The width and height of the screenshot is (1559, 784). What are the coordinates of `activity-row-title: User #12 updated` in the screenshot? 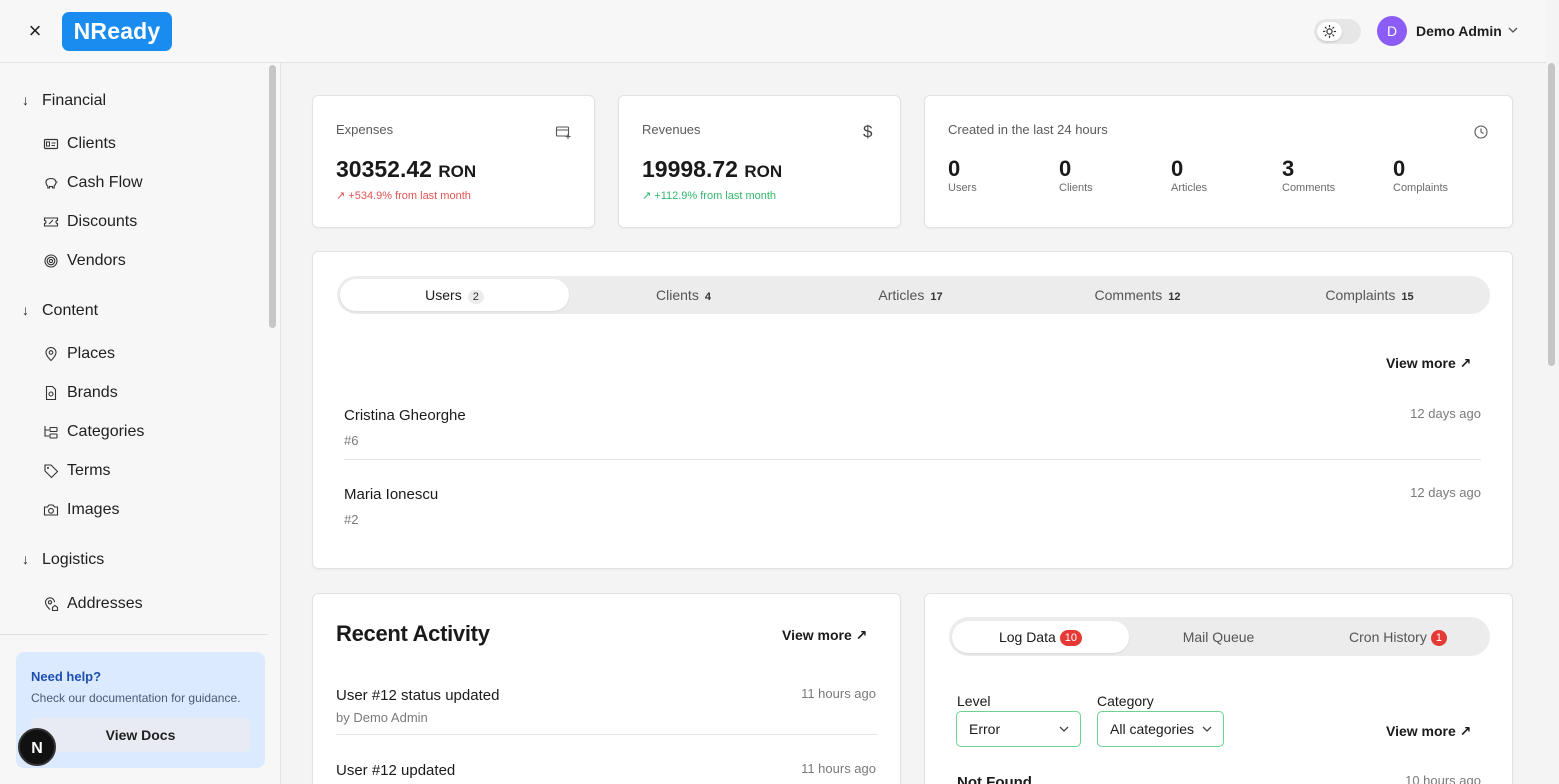 It's located at (395, 770).